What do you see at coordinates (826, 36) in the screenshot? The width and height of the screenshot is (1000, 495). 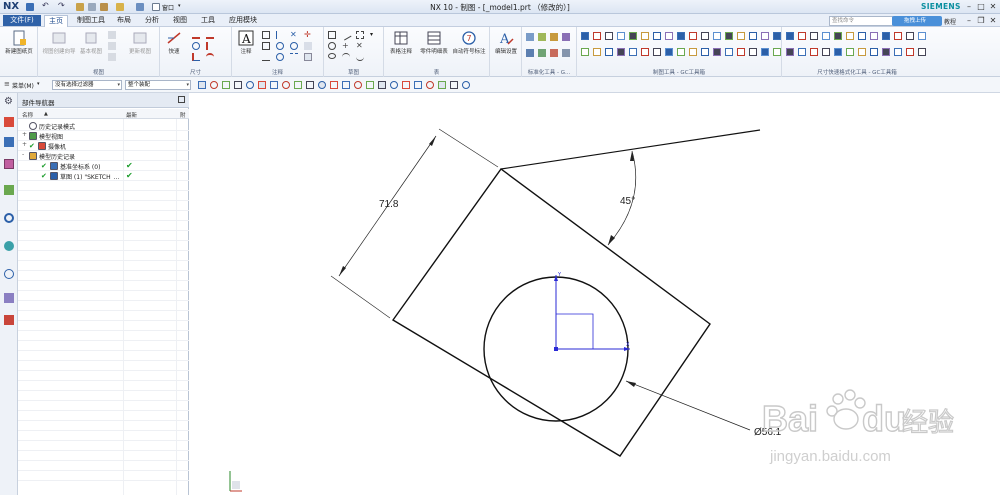 I see `dim-format-tool-4-icon` at bounding box center [826, 36].